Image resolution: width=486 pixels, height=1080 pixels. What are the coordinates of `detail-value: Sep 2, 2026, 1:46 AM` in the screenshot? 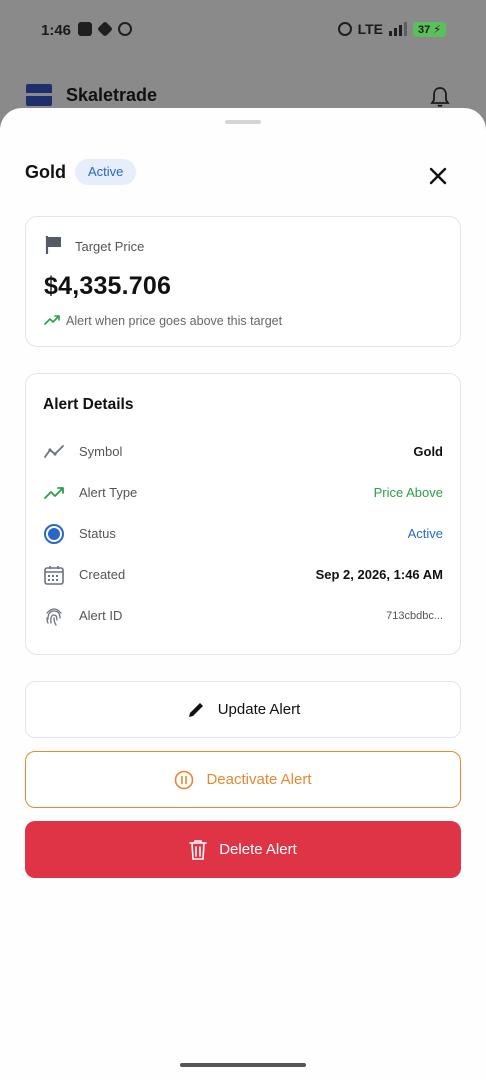 It's located at (379, 574).